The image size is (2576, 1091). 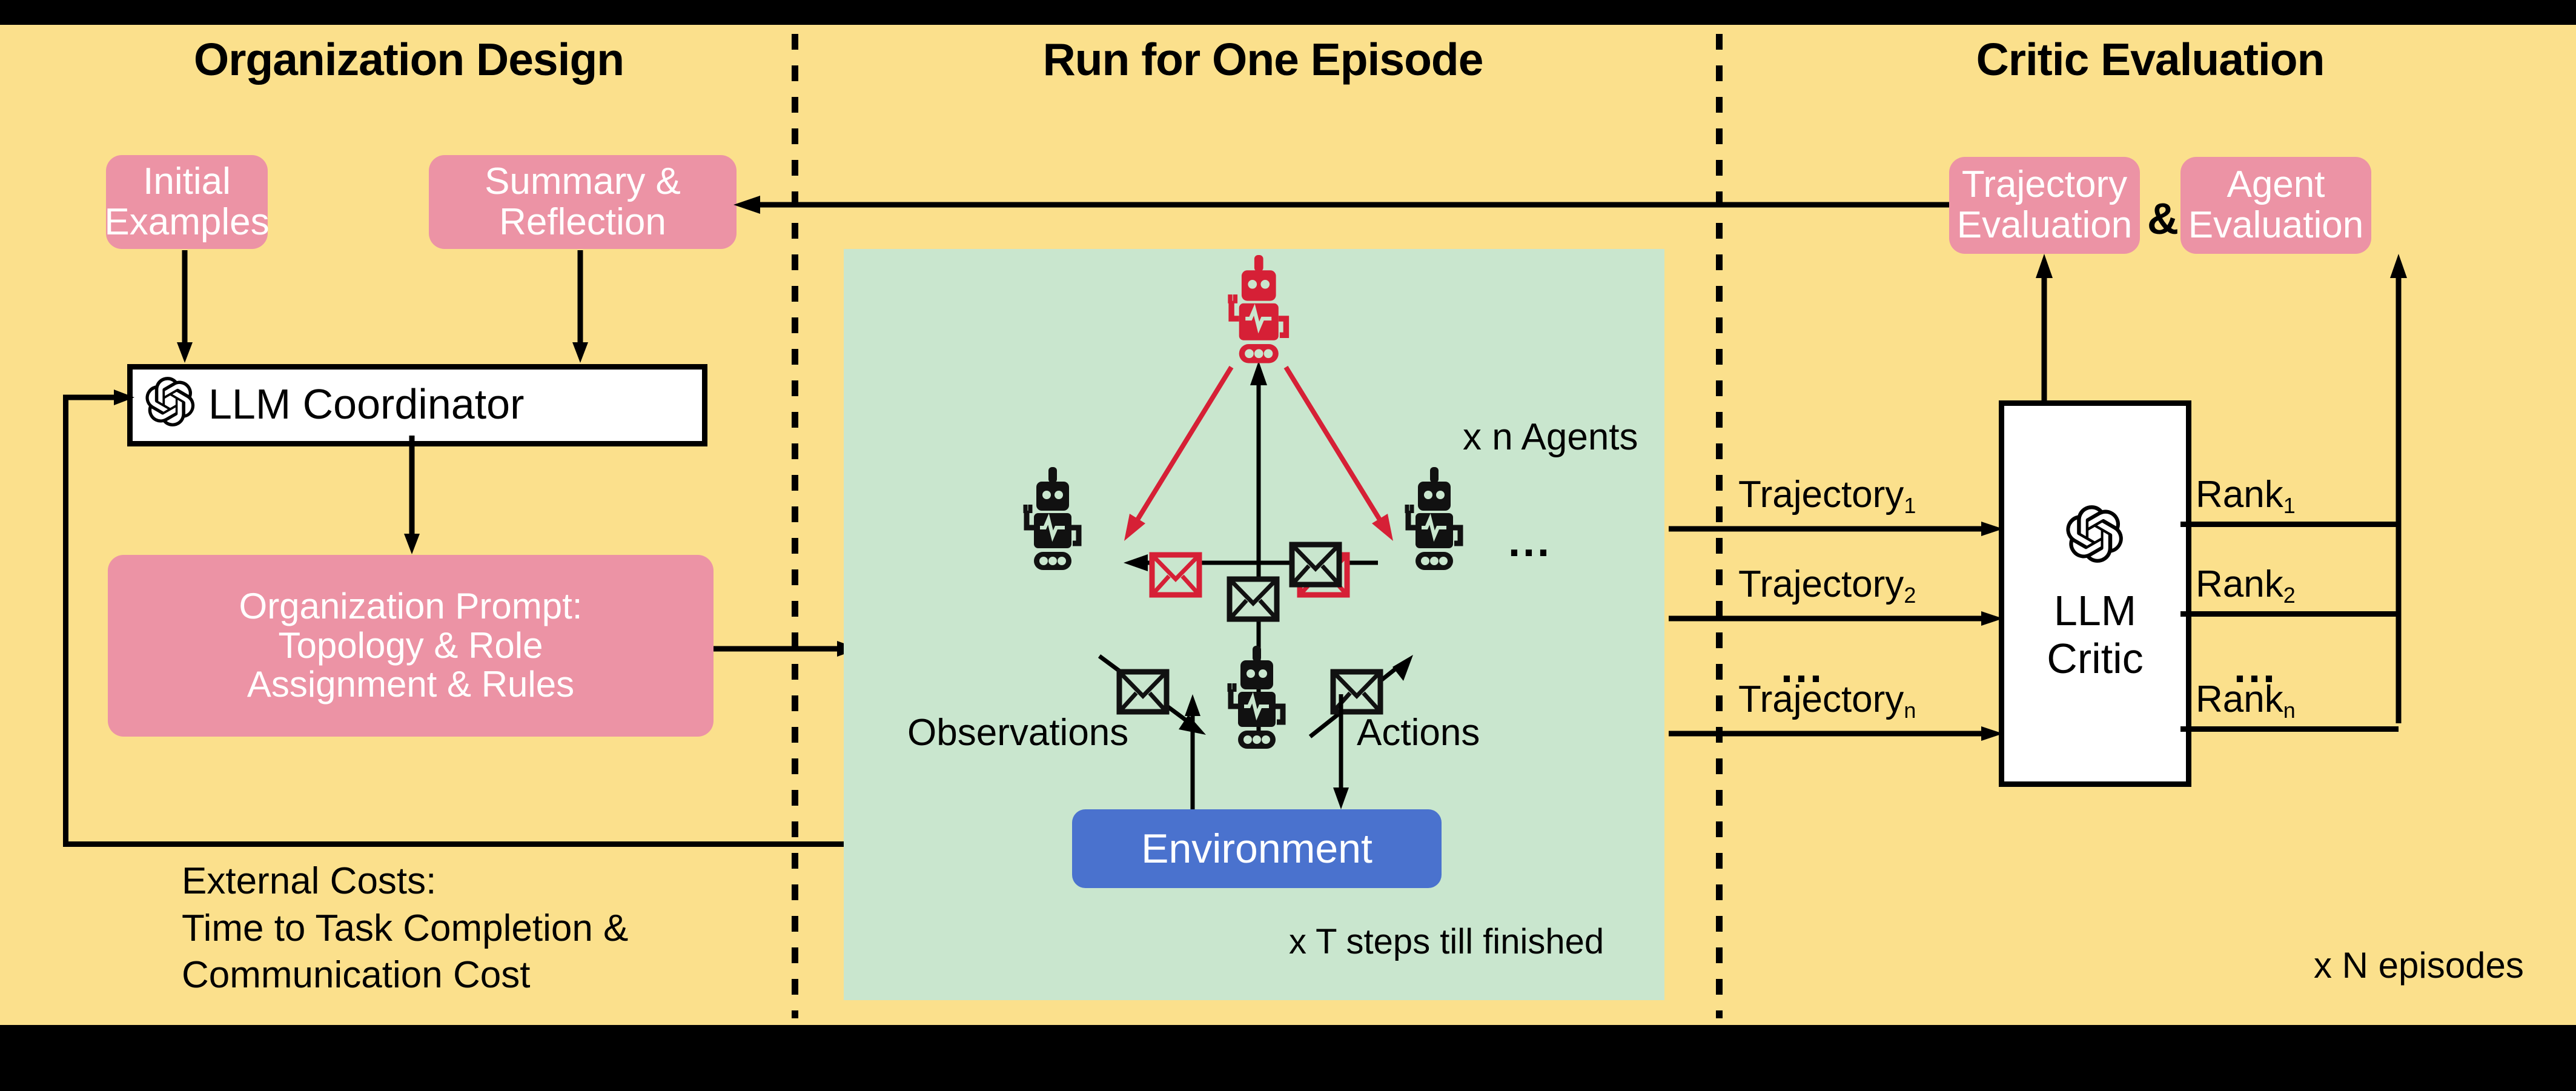 I want to click on robot-agent-left-icon, so click(x=1052, y=518).